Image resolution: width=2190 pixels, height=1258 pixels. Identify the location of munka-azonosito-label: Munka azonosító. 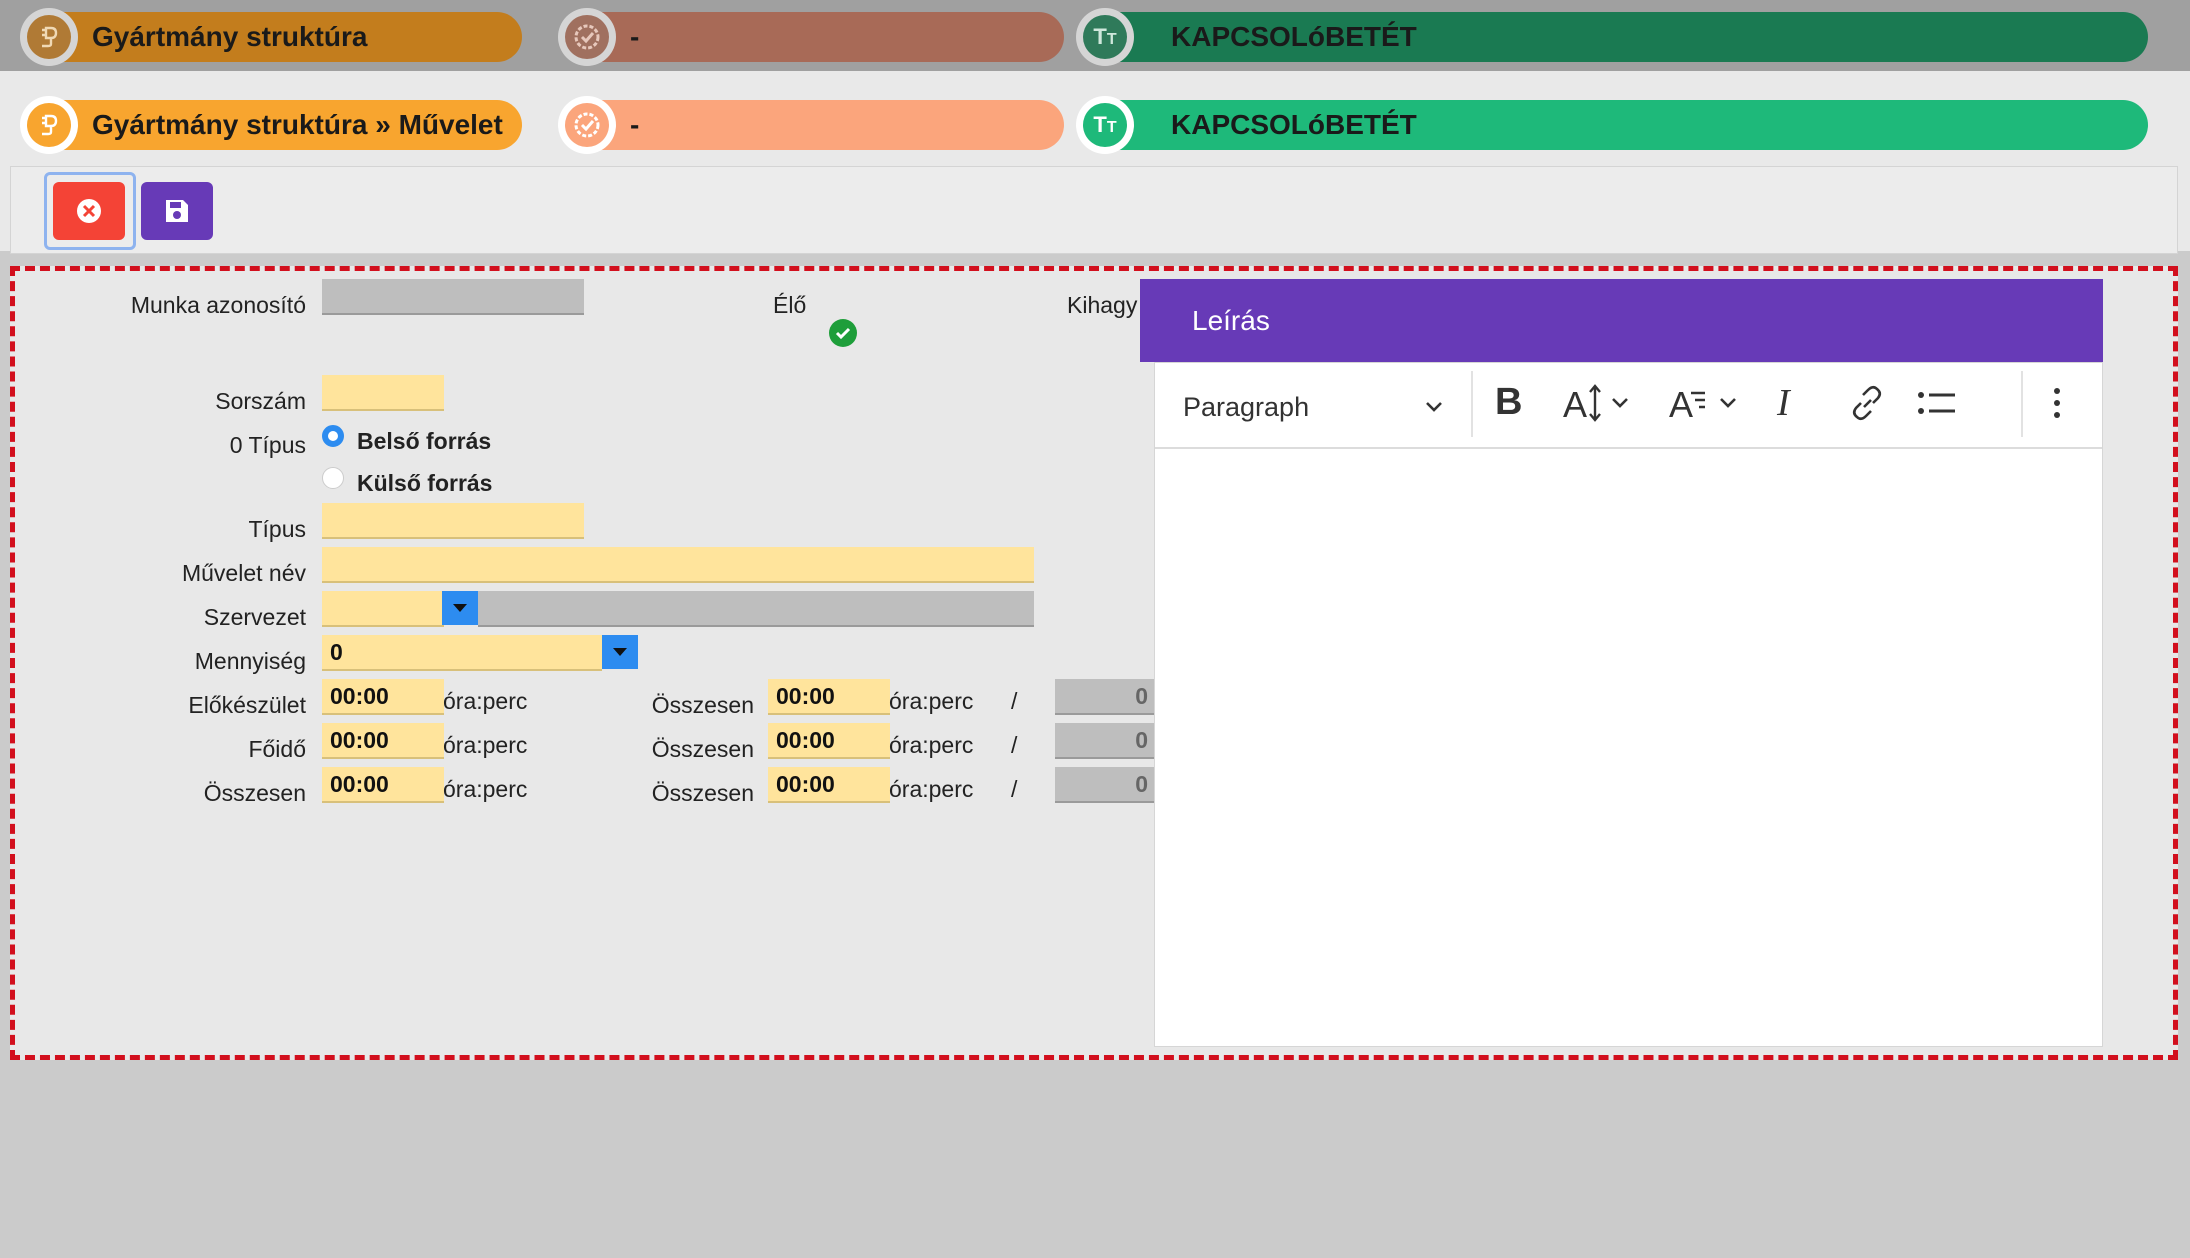
(218, 305).